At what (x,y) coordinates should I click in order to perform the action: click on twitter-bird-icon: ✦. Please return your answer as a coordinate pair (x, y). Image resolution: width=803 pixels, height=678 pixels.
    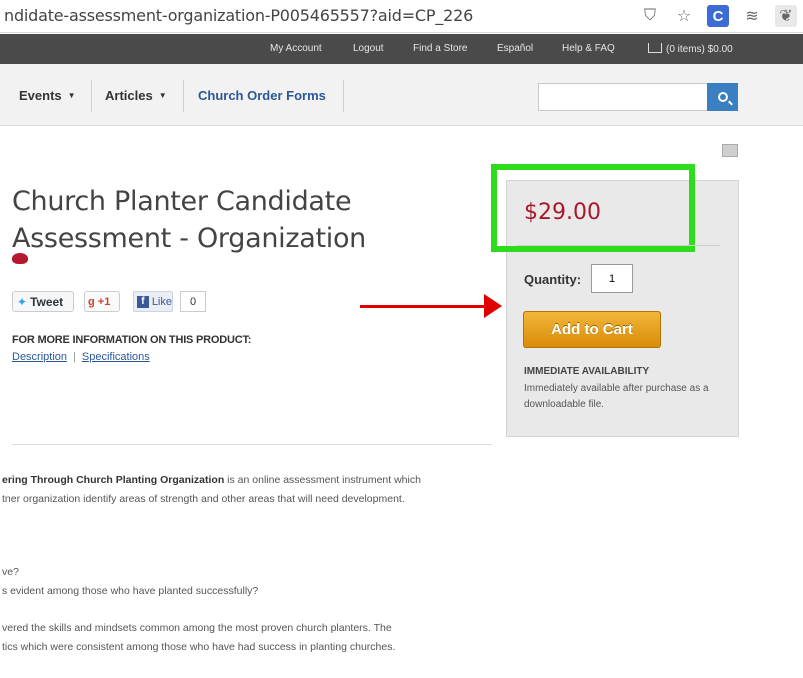
    Looking at the image, I should click on (22, 301).